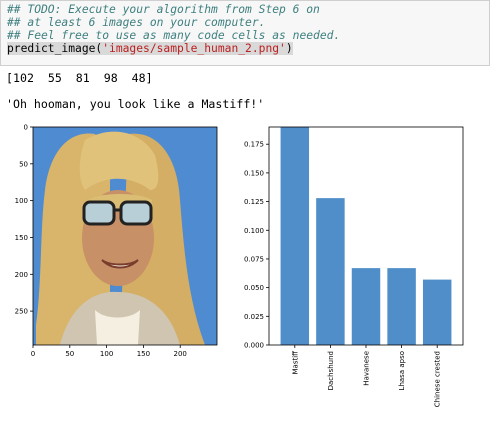 The height and width of the screenshot is (426, 493). I want to click on image-y-tick-label: 100, so click(21, 201).